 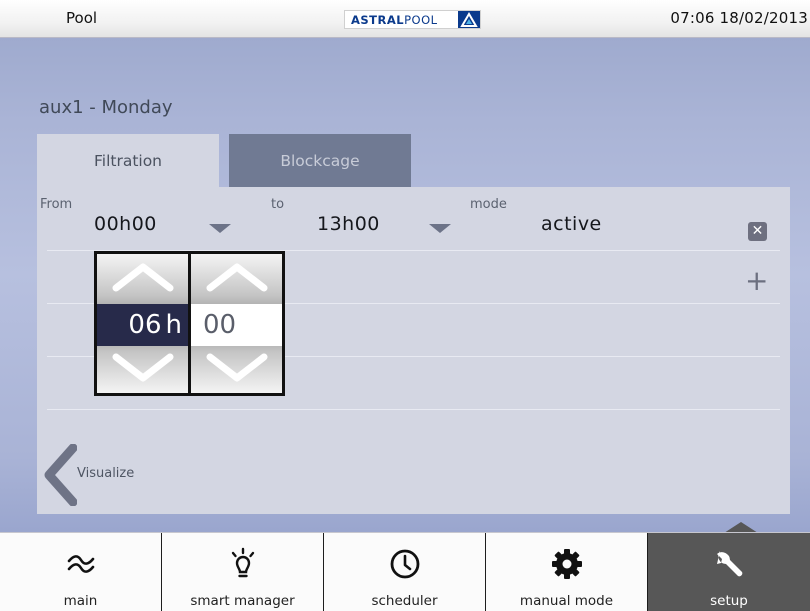 I want to click on status-bar: Pool ASTRALPOOL 07:06 18/02/2013, so click(x=405, y=19).